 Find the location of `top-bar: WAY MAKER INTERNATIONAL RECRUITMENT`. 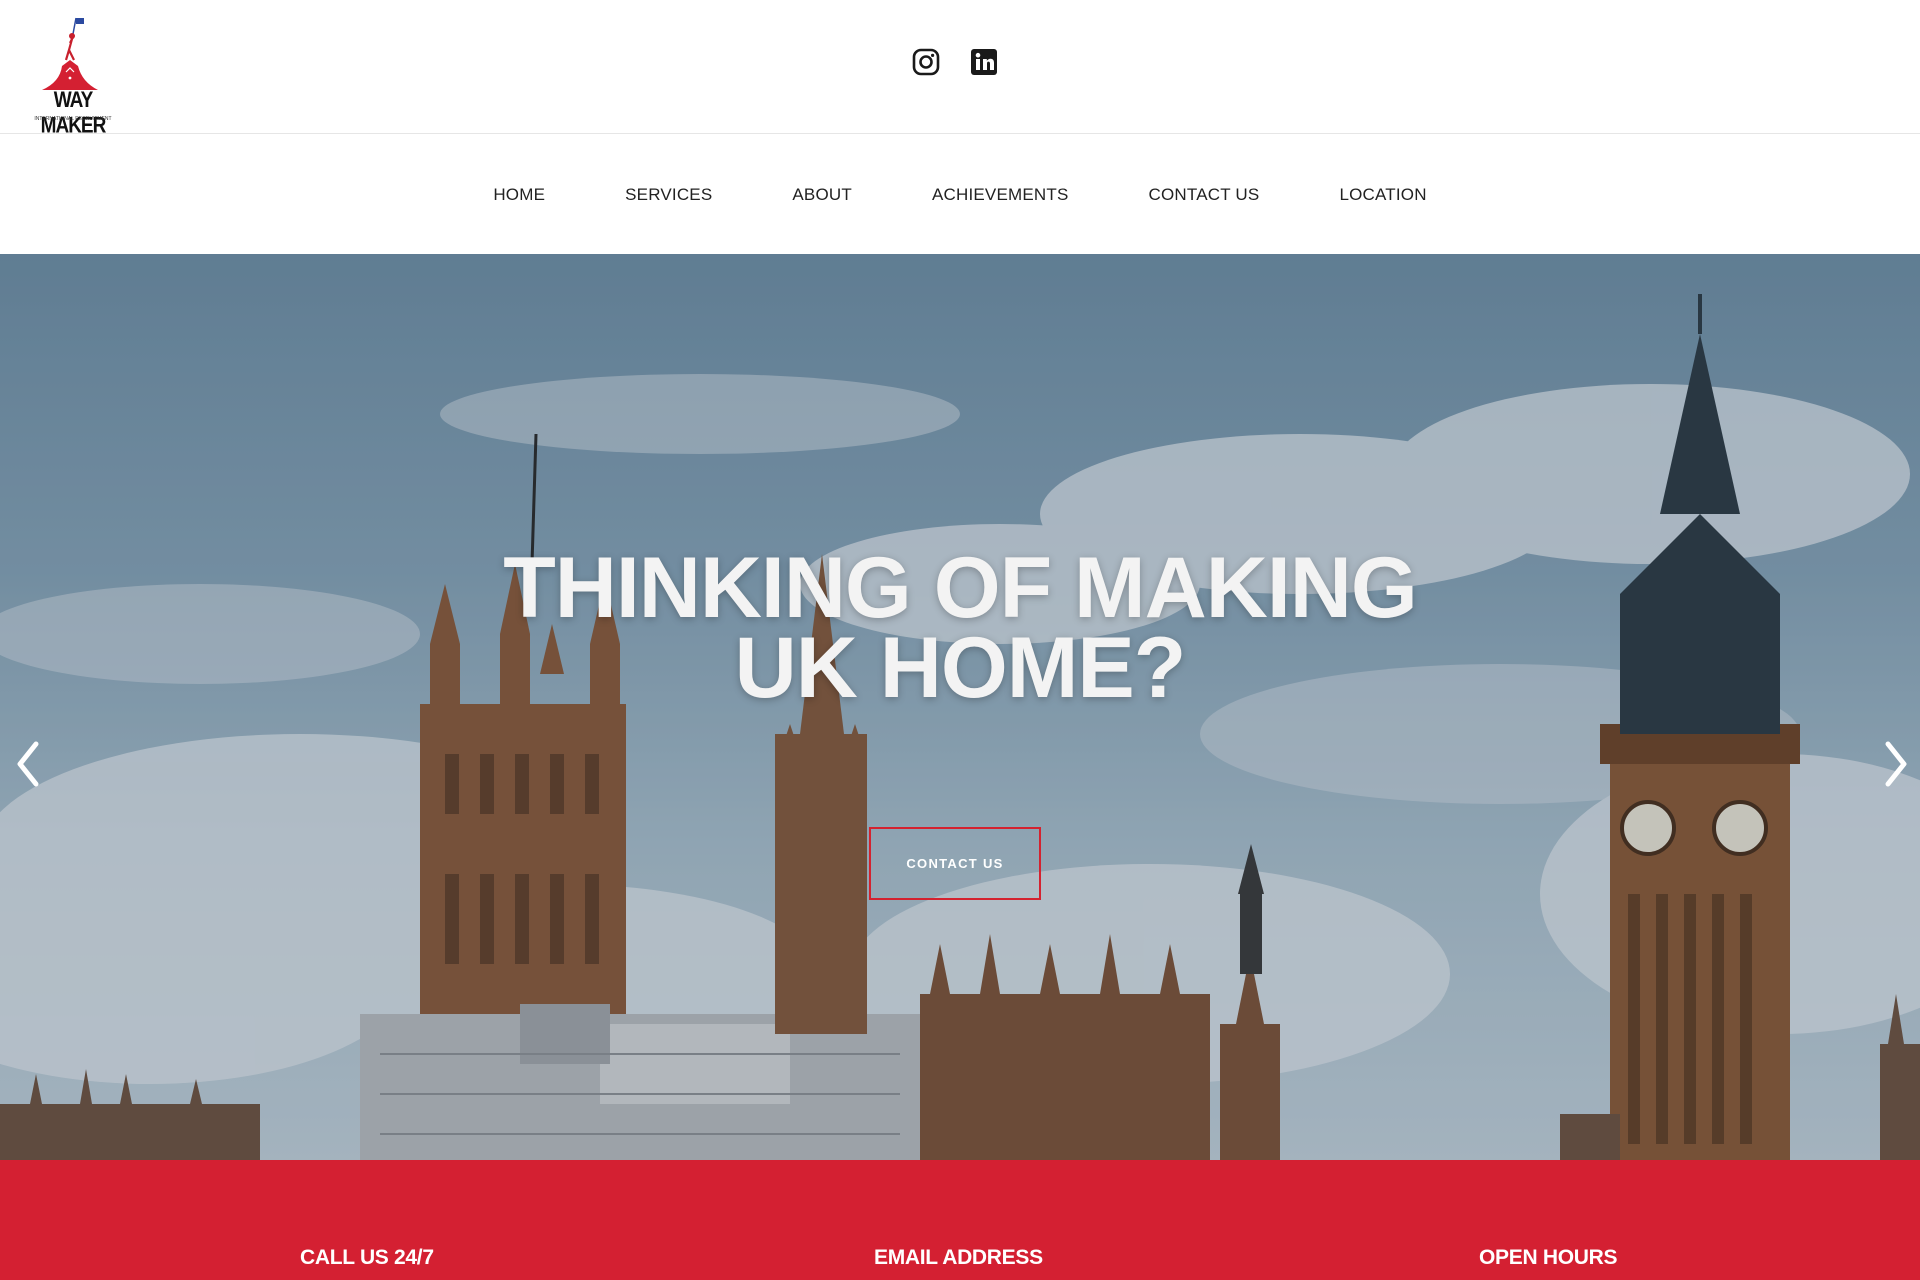

top-bar: WAY MAKER INTERNATIONAL RECRUITMENT is located at coordinates (960, 69).